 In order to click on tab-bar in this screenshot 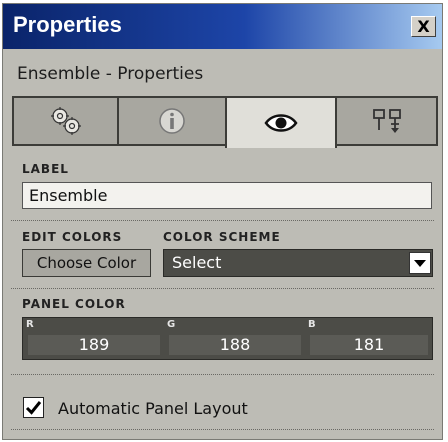, I will do `click(225, 122)`.